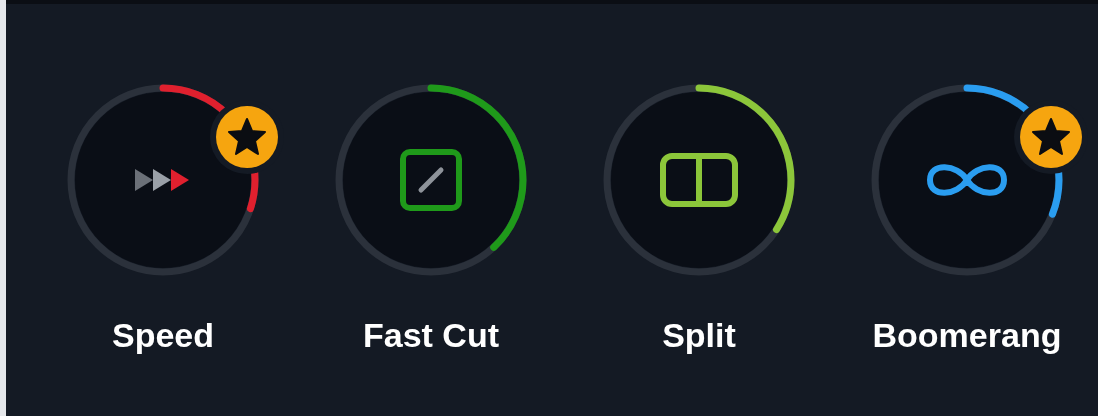 The image size is (1098, 416). Describe the element at coordinates (431, 180) in the screenshot. I see `cut-square-icon` at that location.